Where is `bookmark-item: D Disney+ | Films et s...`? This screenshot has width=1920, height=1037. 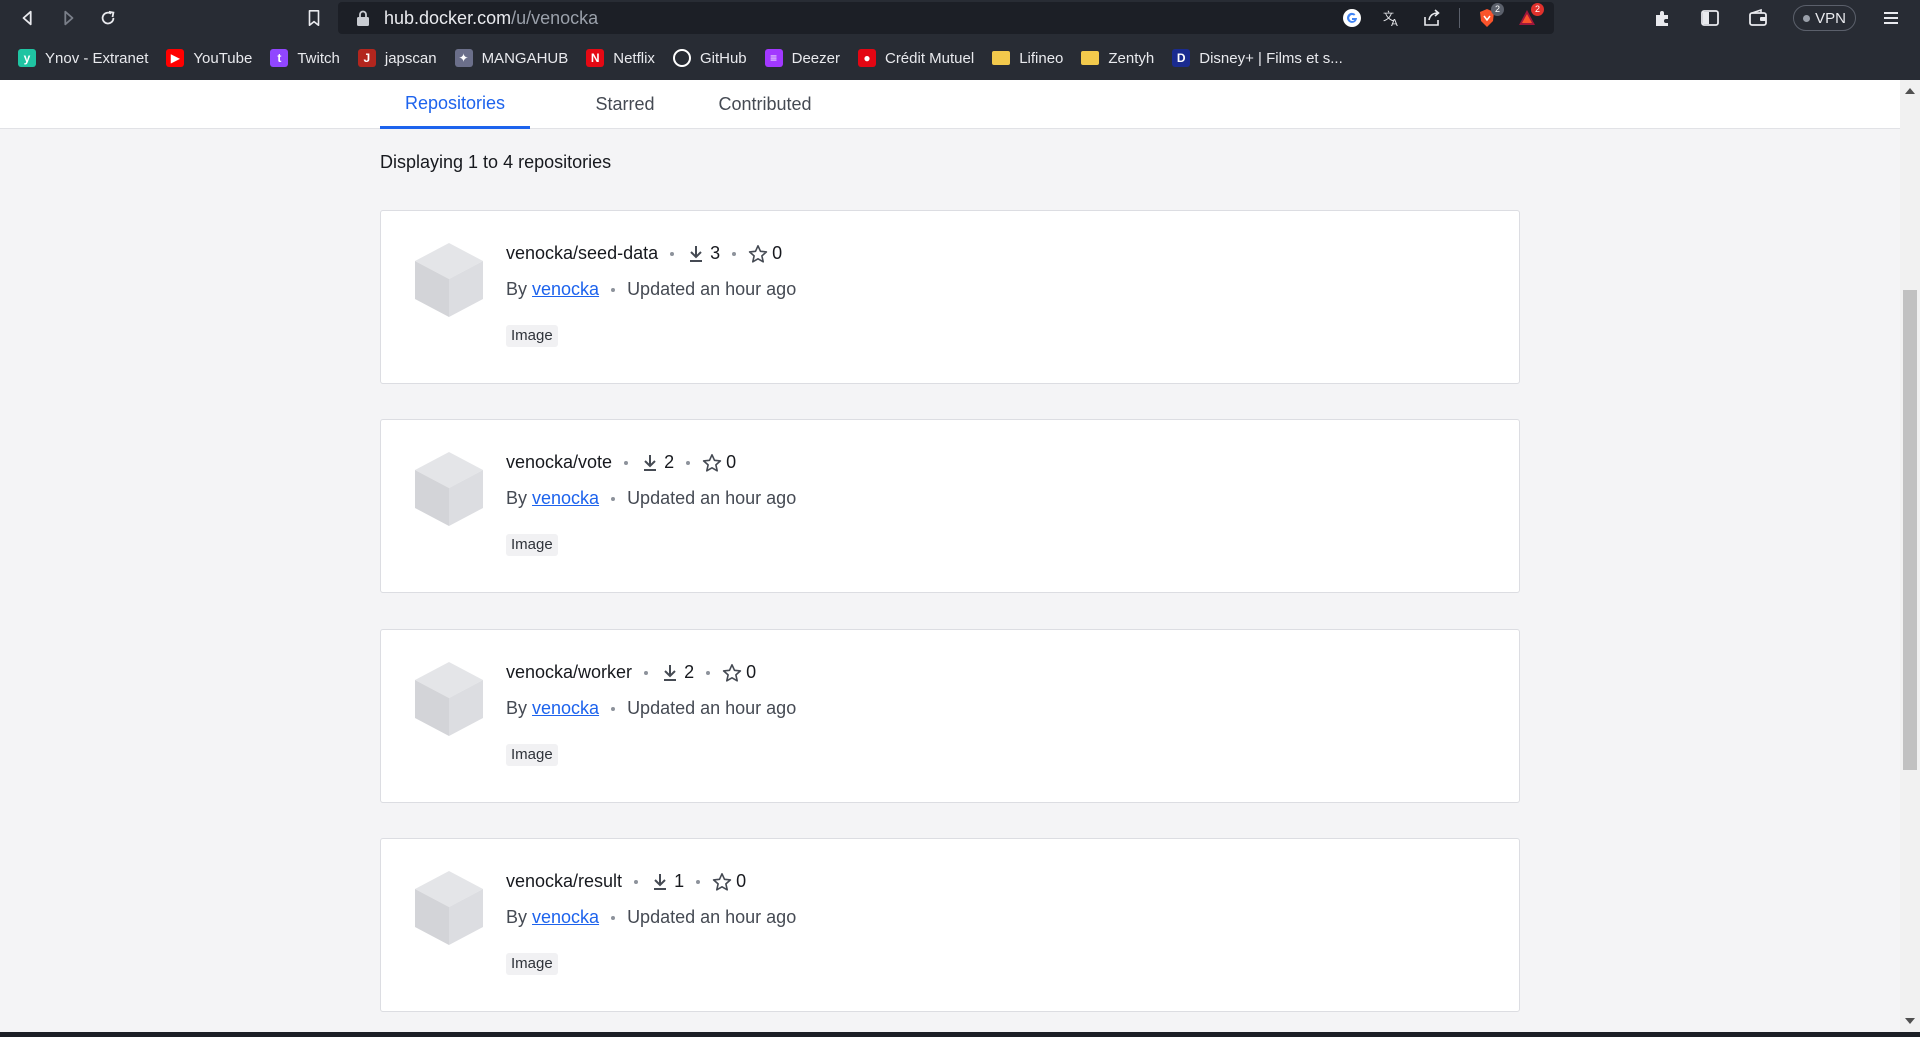
bookmark-item: D Disney+ | Films et s... is located at coordinates (1263, 58).